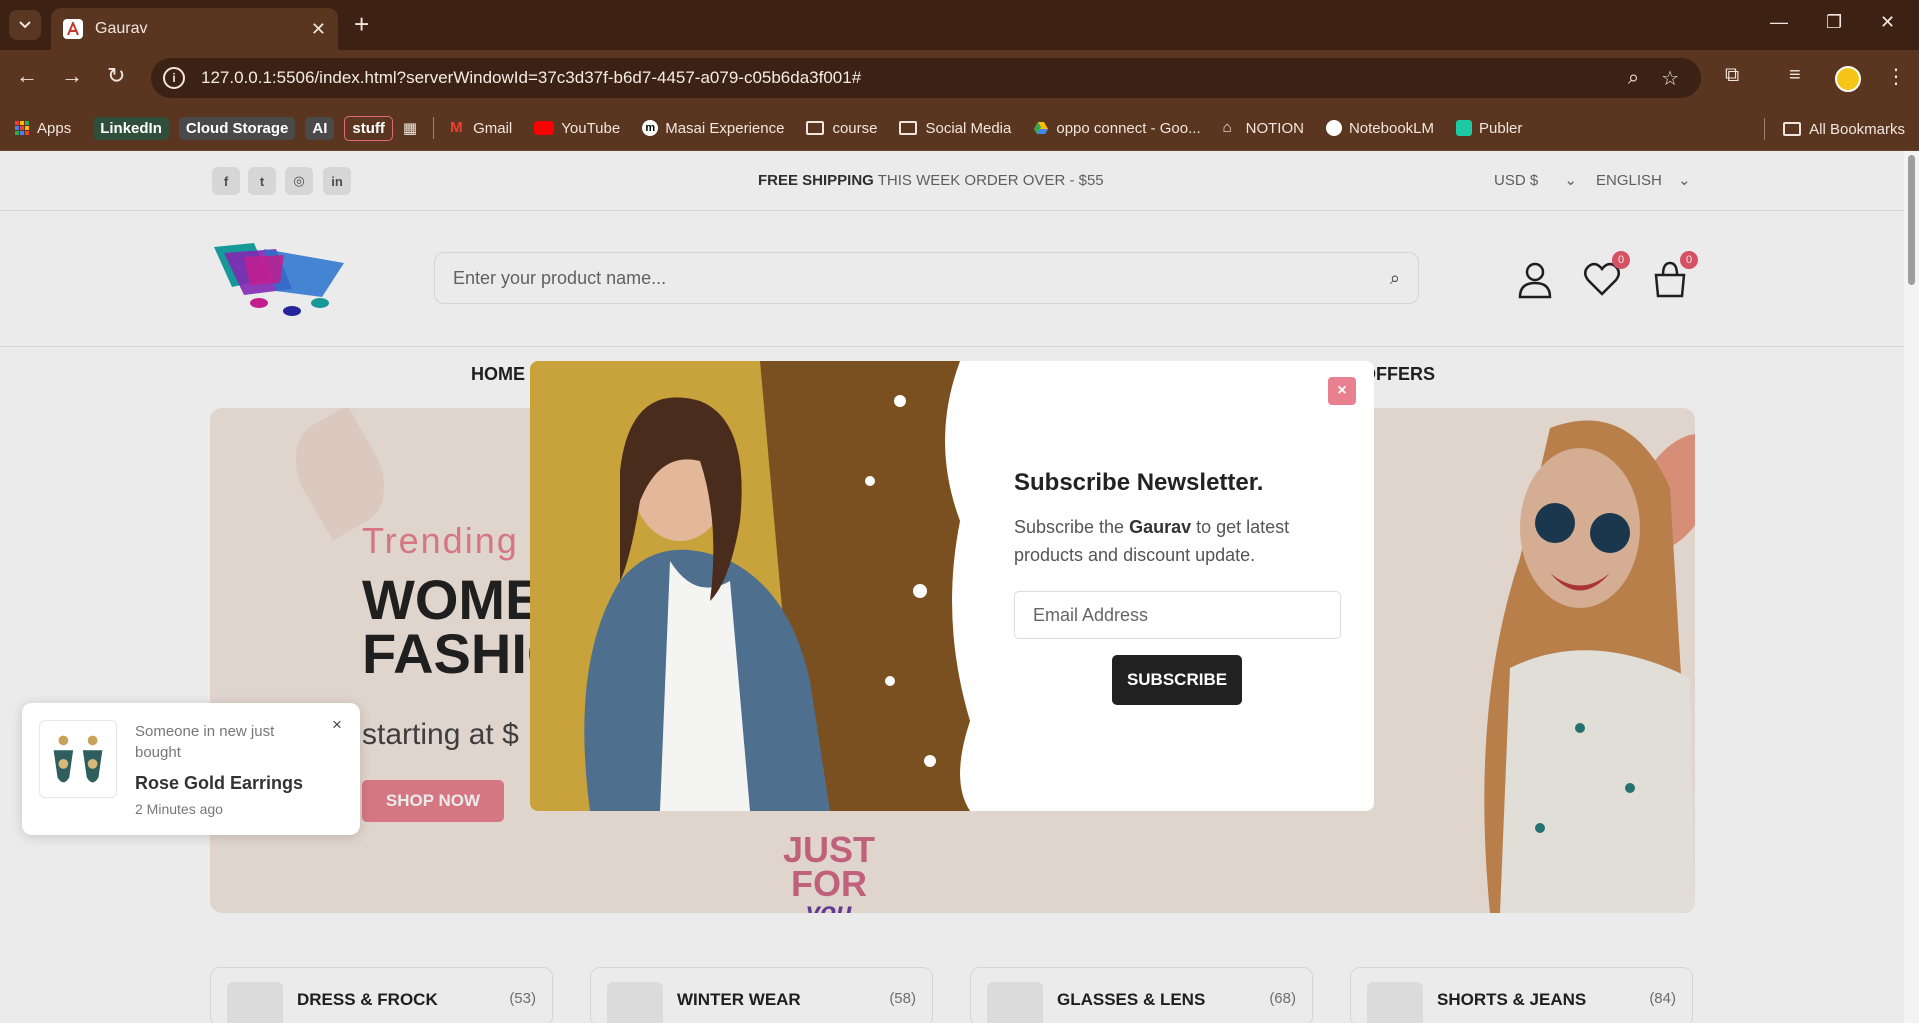  Describe the element at coordinates (1633, 78) in the screenshot. I see `zoom-icon: ⌕` at that location.